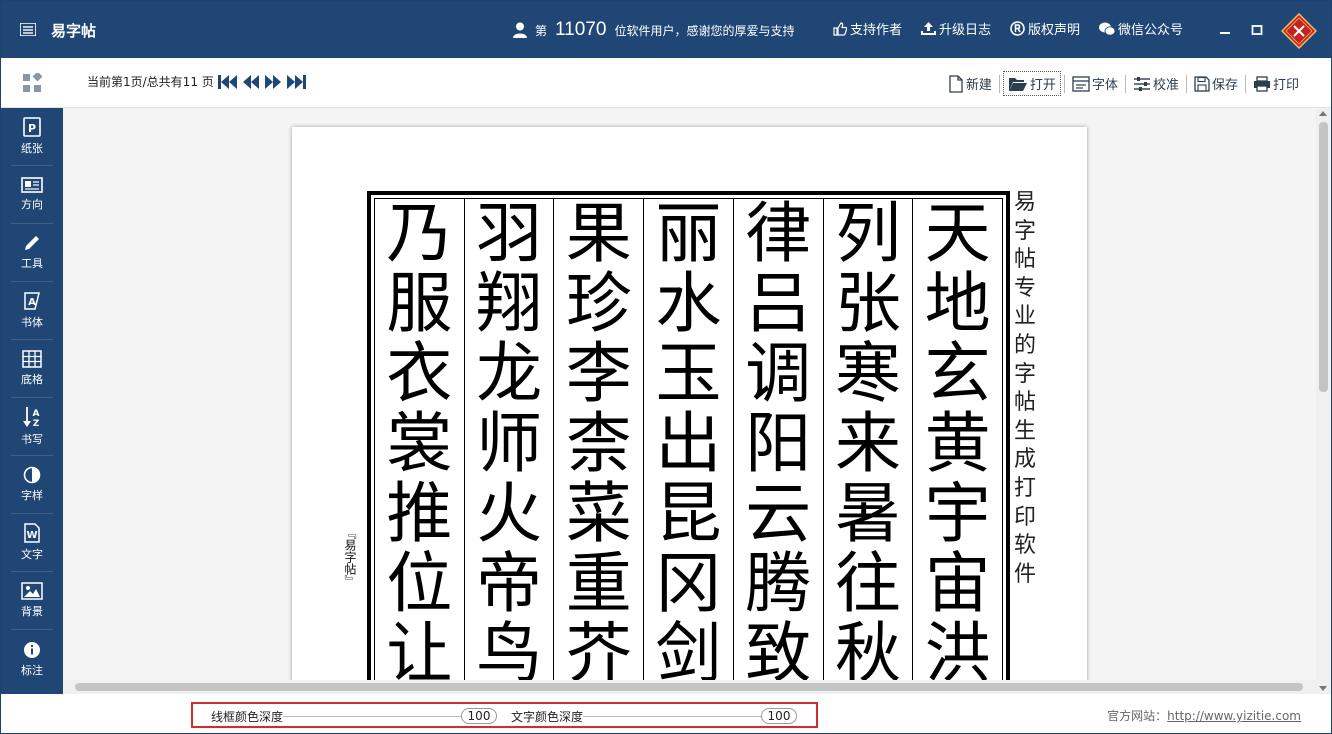 This screenshot has width=1332, height=734. Describe the element at coordinates (1107, 29) in the screenshot. I see `wechat-icon` at that location.